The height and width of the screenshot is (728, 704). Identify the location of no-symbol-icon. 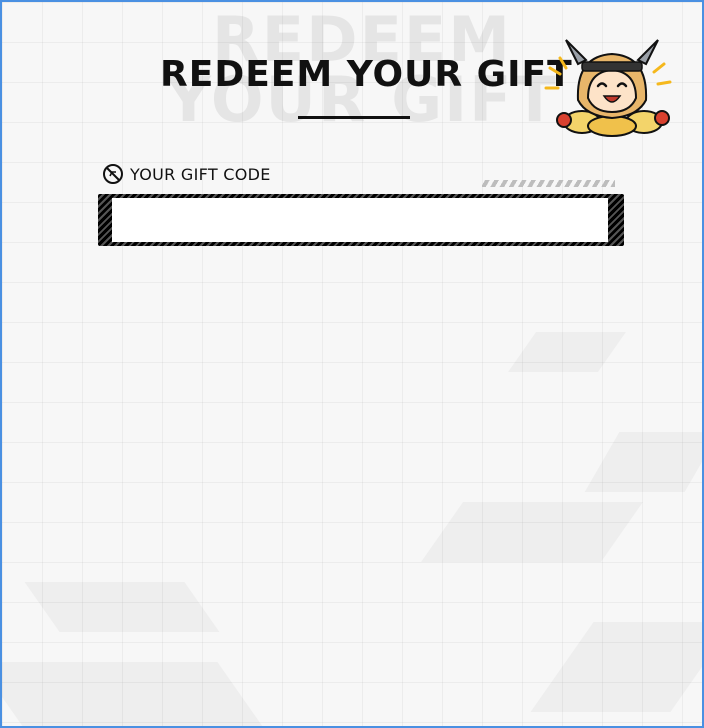
(113, 174).